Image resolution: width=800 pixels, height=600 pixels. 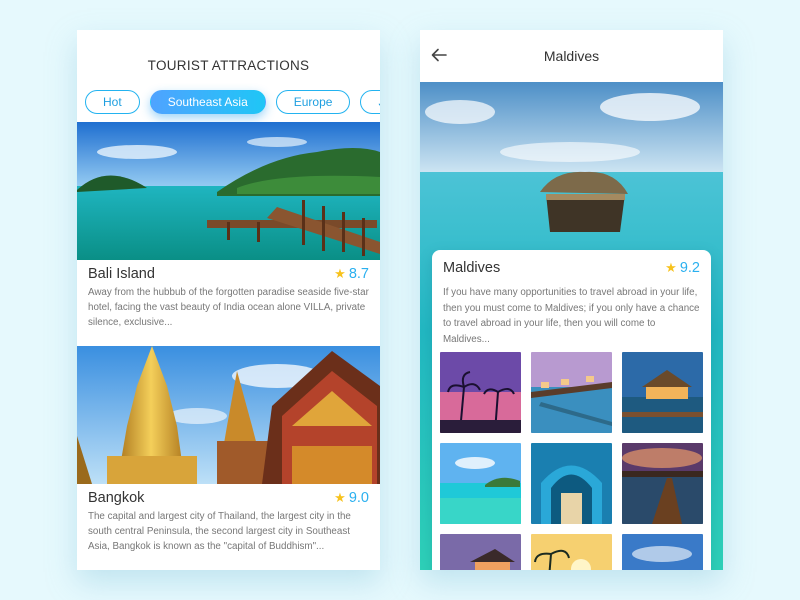 I want to click on rating: ★ 9.2, so click(x=682, y=268).